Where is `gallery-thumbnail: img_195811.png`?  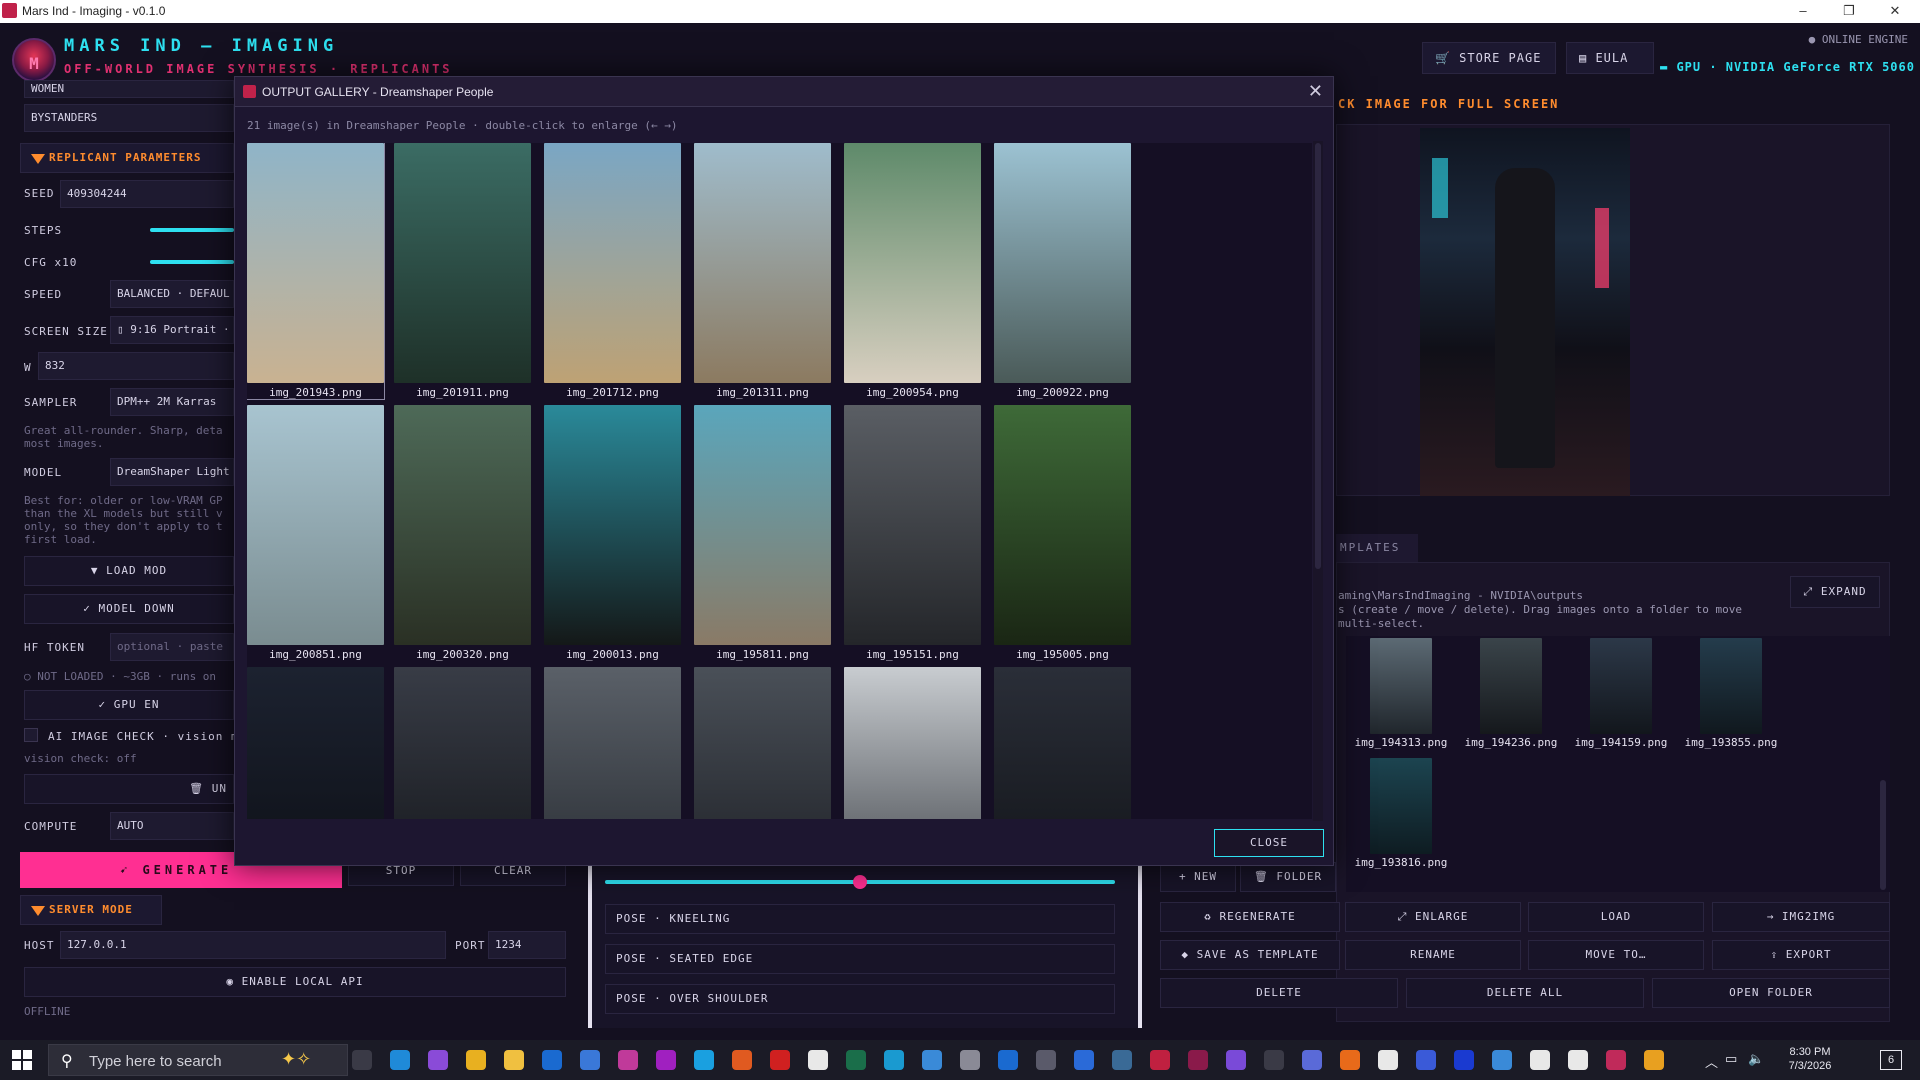
gallery-thumbnail: img_195811.png is located at coordinates (762, 533).